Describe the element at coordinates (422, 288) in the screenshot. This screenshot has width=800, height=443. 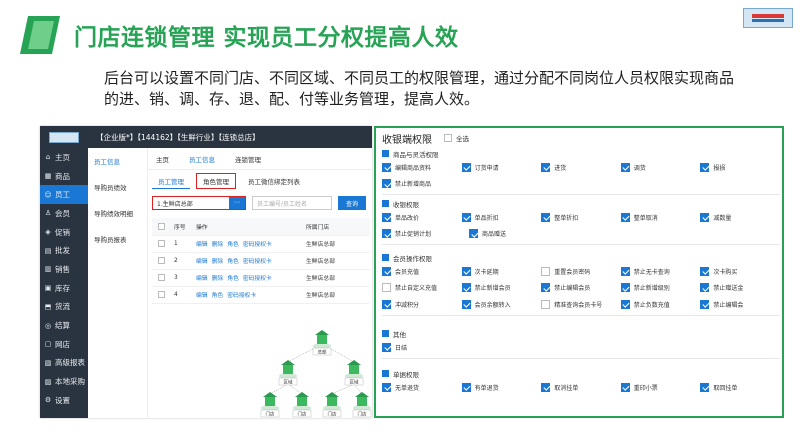
I see `permission-option: 禁止自定义充值` at that location.